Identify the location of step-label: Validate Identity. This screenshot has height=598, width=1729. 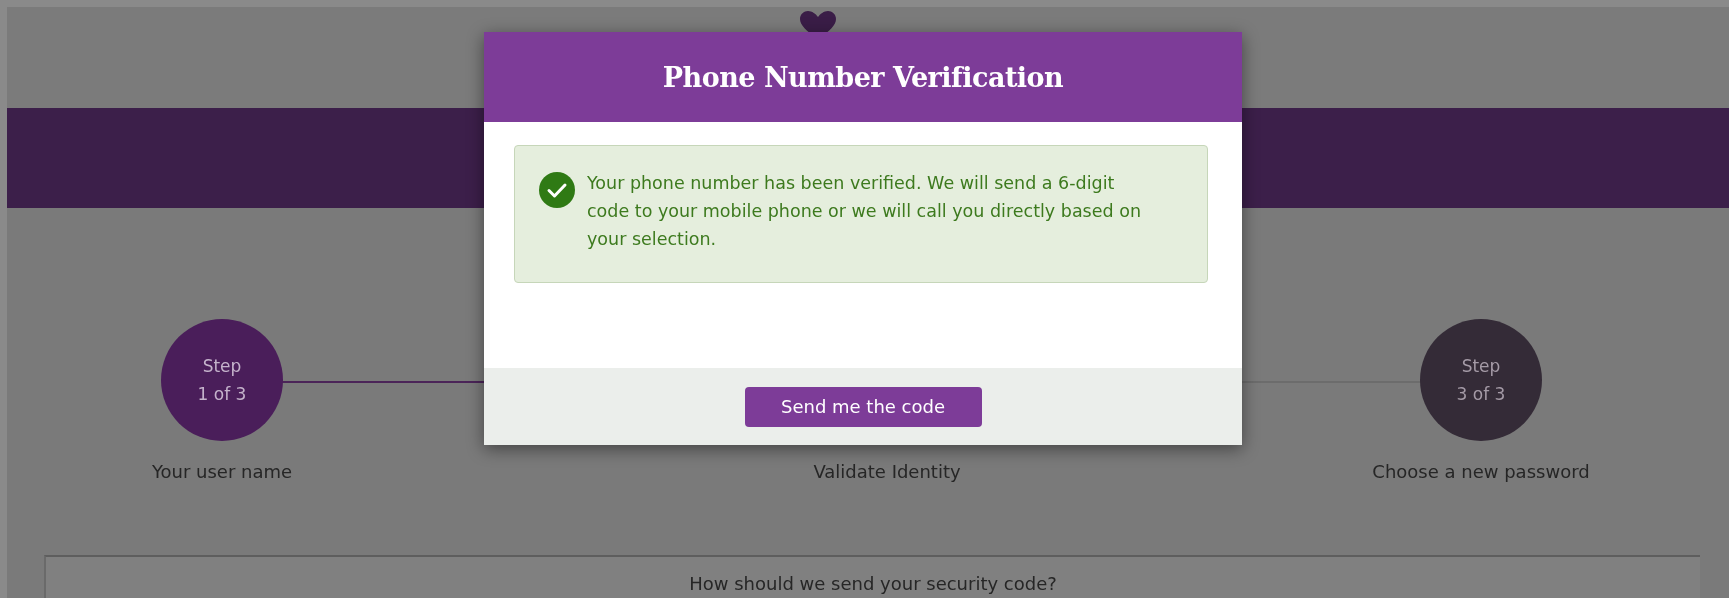
(887, 471).